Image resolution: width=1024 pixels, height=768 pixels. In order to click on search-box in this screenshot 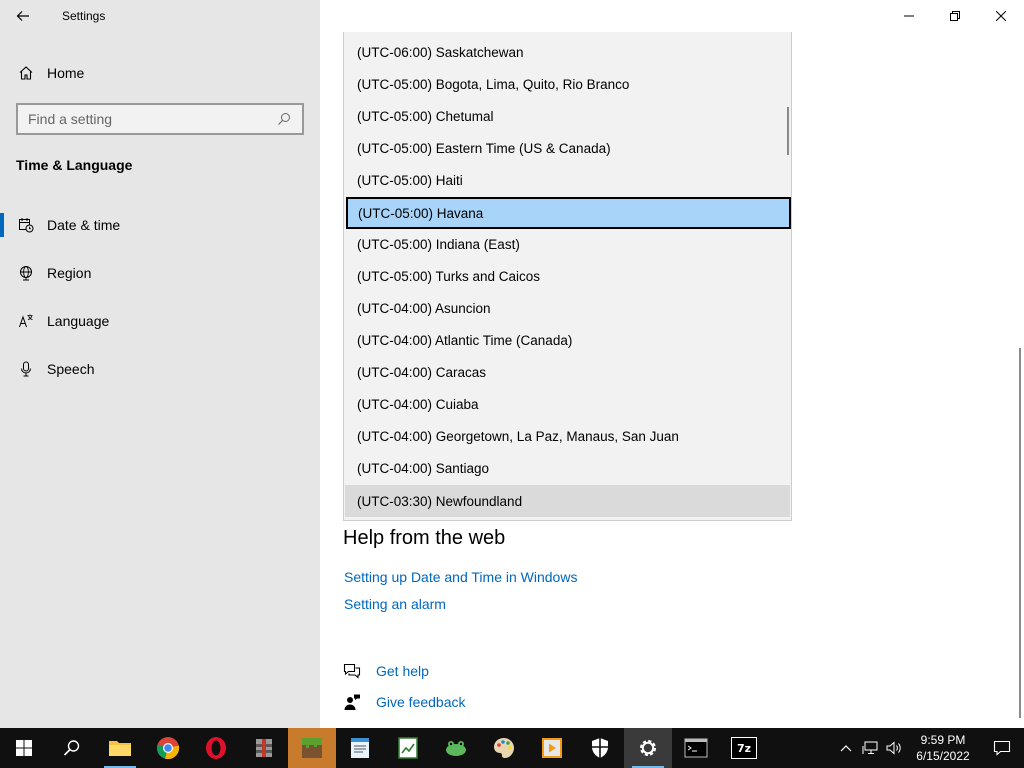, I will do `click(160, 119)`.